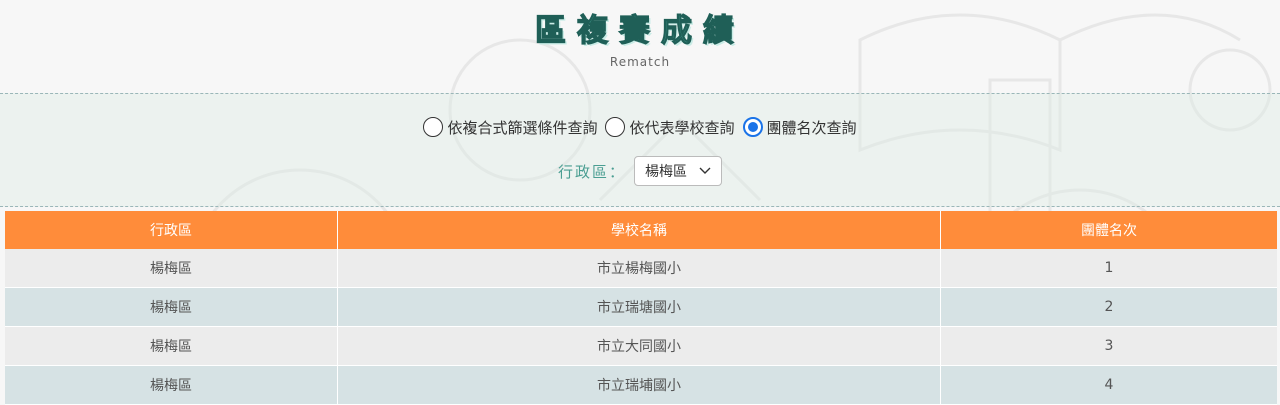 This screenshot has width=1280, height=405. Describe the element at coordinates (171, 230) in the screenshot. I see `column-header-district: 行政區` at that location.